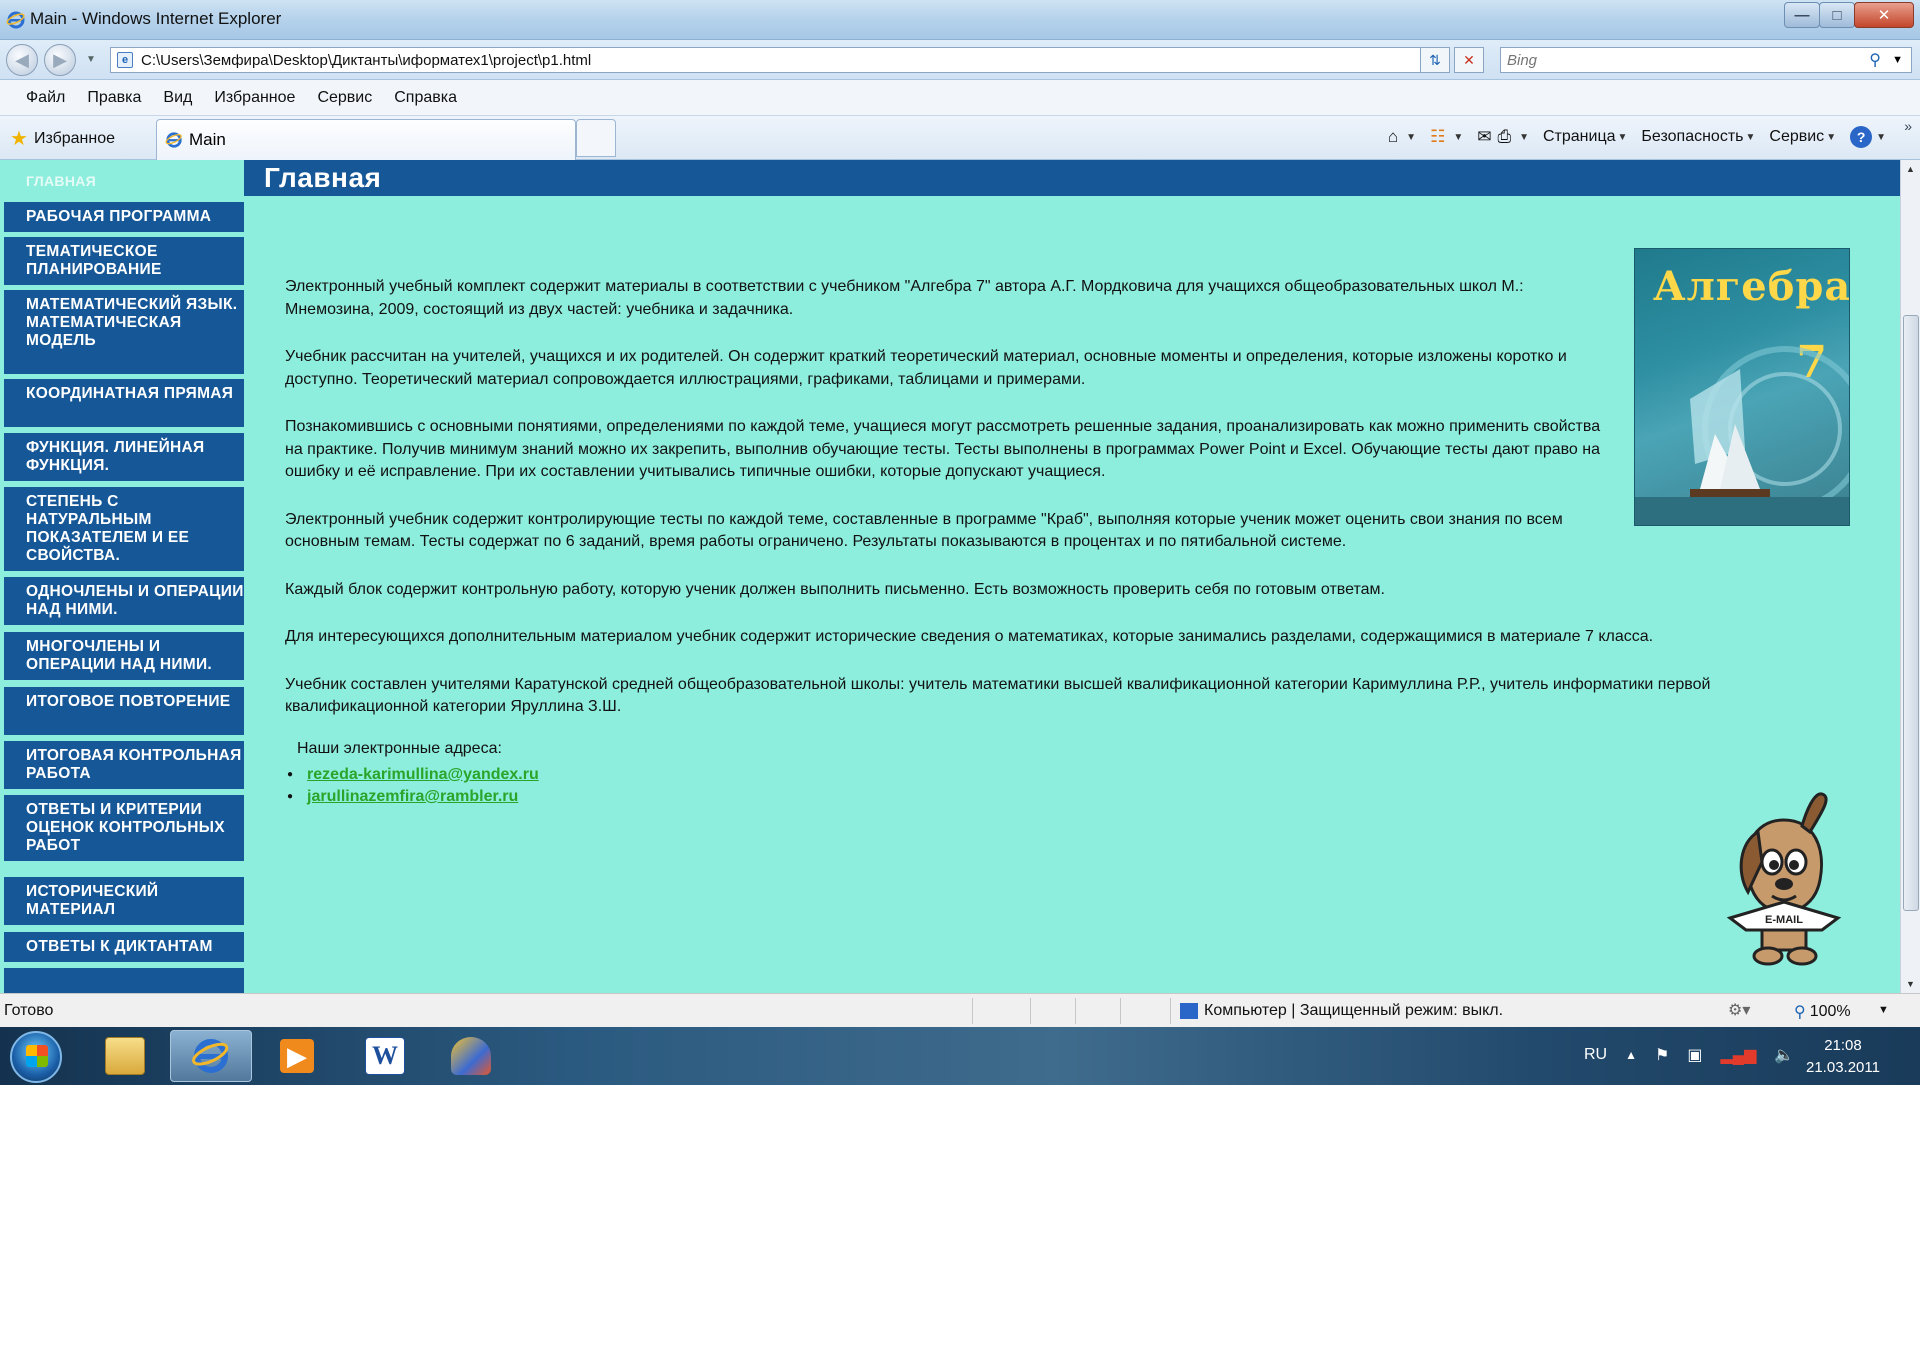 The image size is (1920, 1366). I want to click on language-indicator: RU, so click(1595, 1055).